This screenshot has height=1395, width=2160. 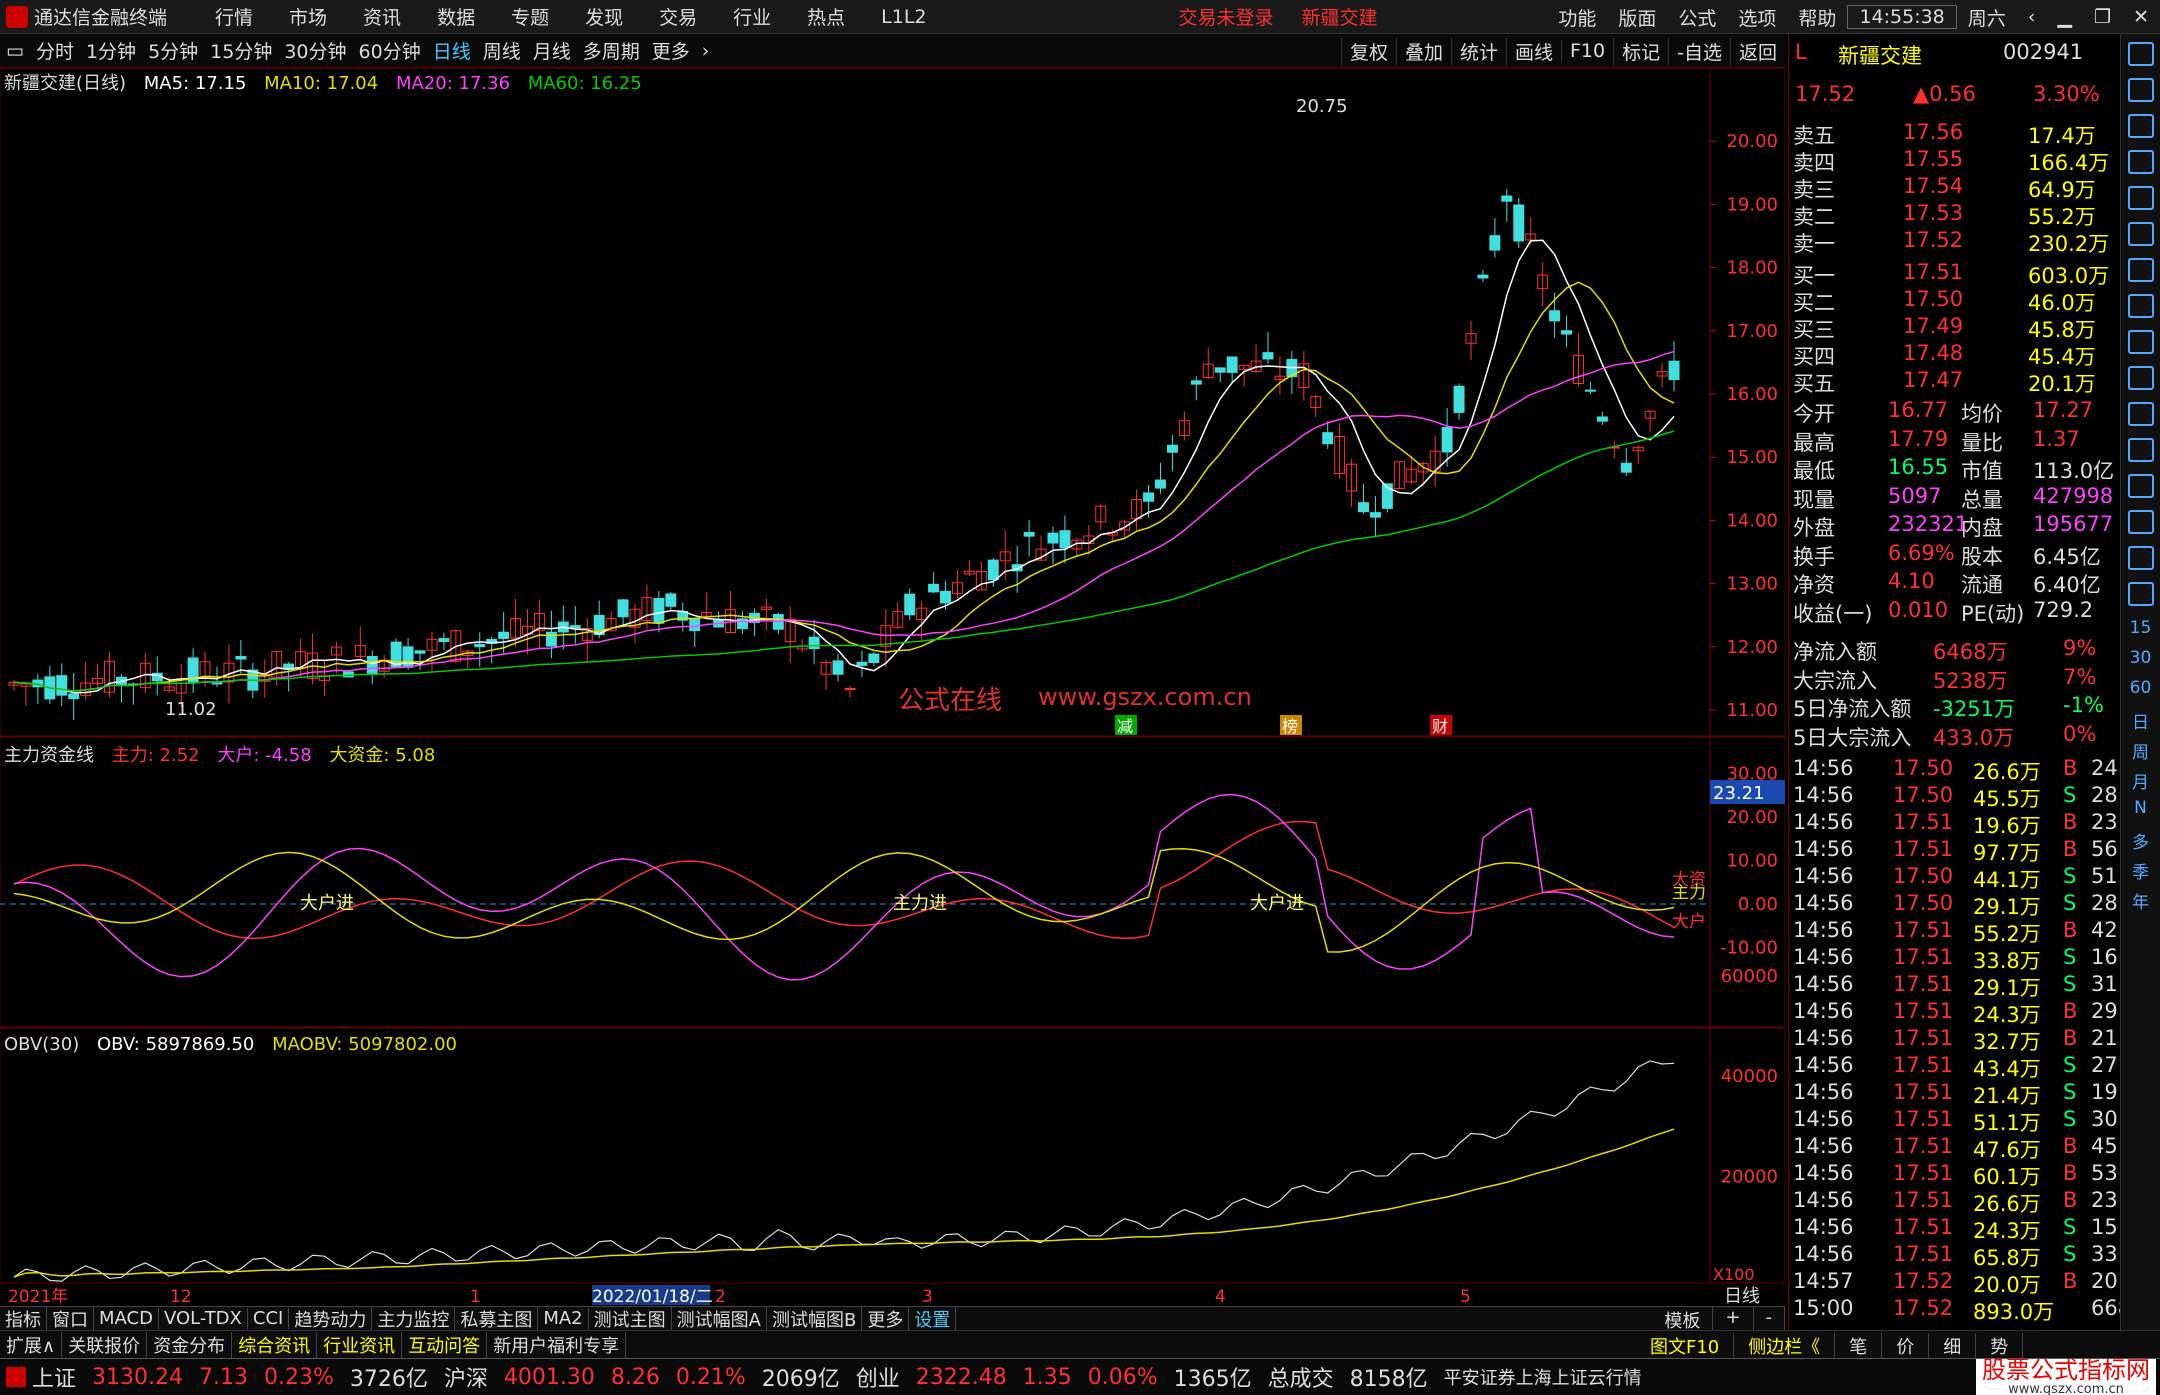 What do you see at coordinates (360, 1344) in the screenshot?
I see `info-tab: 行业资讯` at bounding box center [360, 1344].